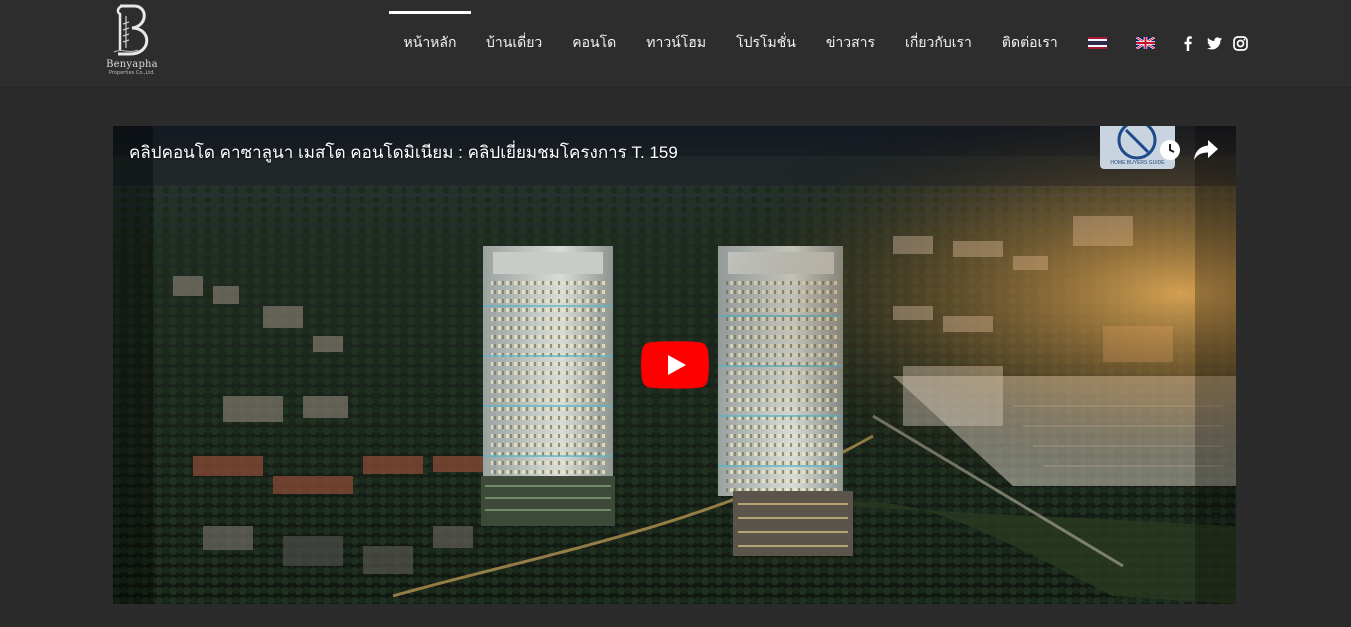 This screenshot has width=1351, height=627. I want to click on nav-item-label: บ้านเดี่ยว, so click(514, 43).